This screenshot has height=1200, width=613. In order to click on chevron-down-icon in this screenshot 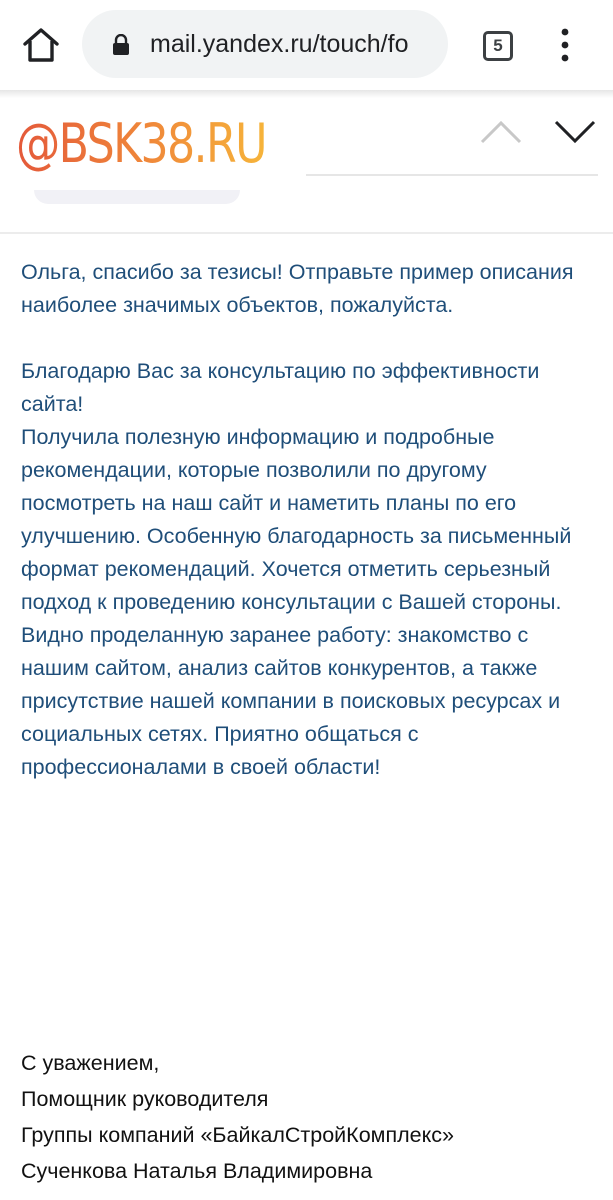, I will do `click(575, 131)`.